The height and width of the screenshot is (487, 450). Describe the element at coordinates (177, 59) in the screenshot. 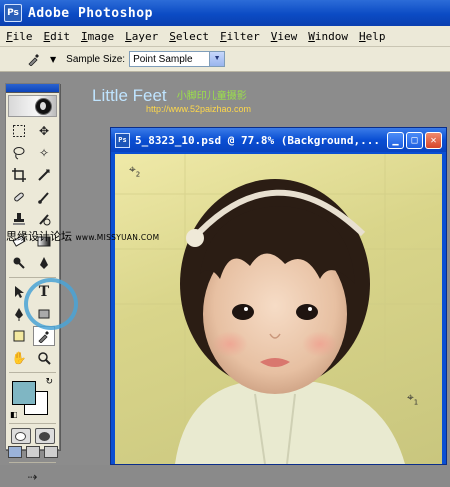

I see `sample-size-select: Point Sample ▼` at that location.